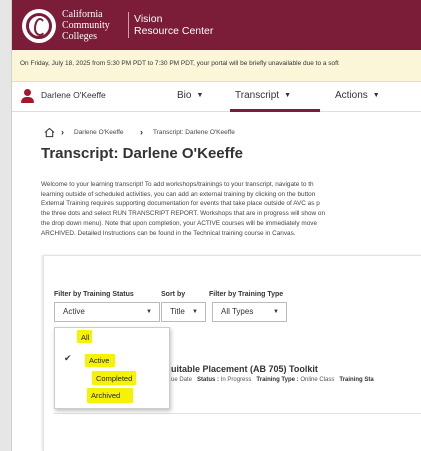 This screenshot has height=451, width=421. I want to click on course-title: uitable Placement (AB 705) Toolkit, so click(244, 369).